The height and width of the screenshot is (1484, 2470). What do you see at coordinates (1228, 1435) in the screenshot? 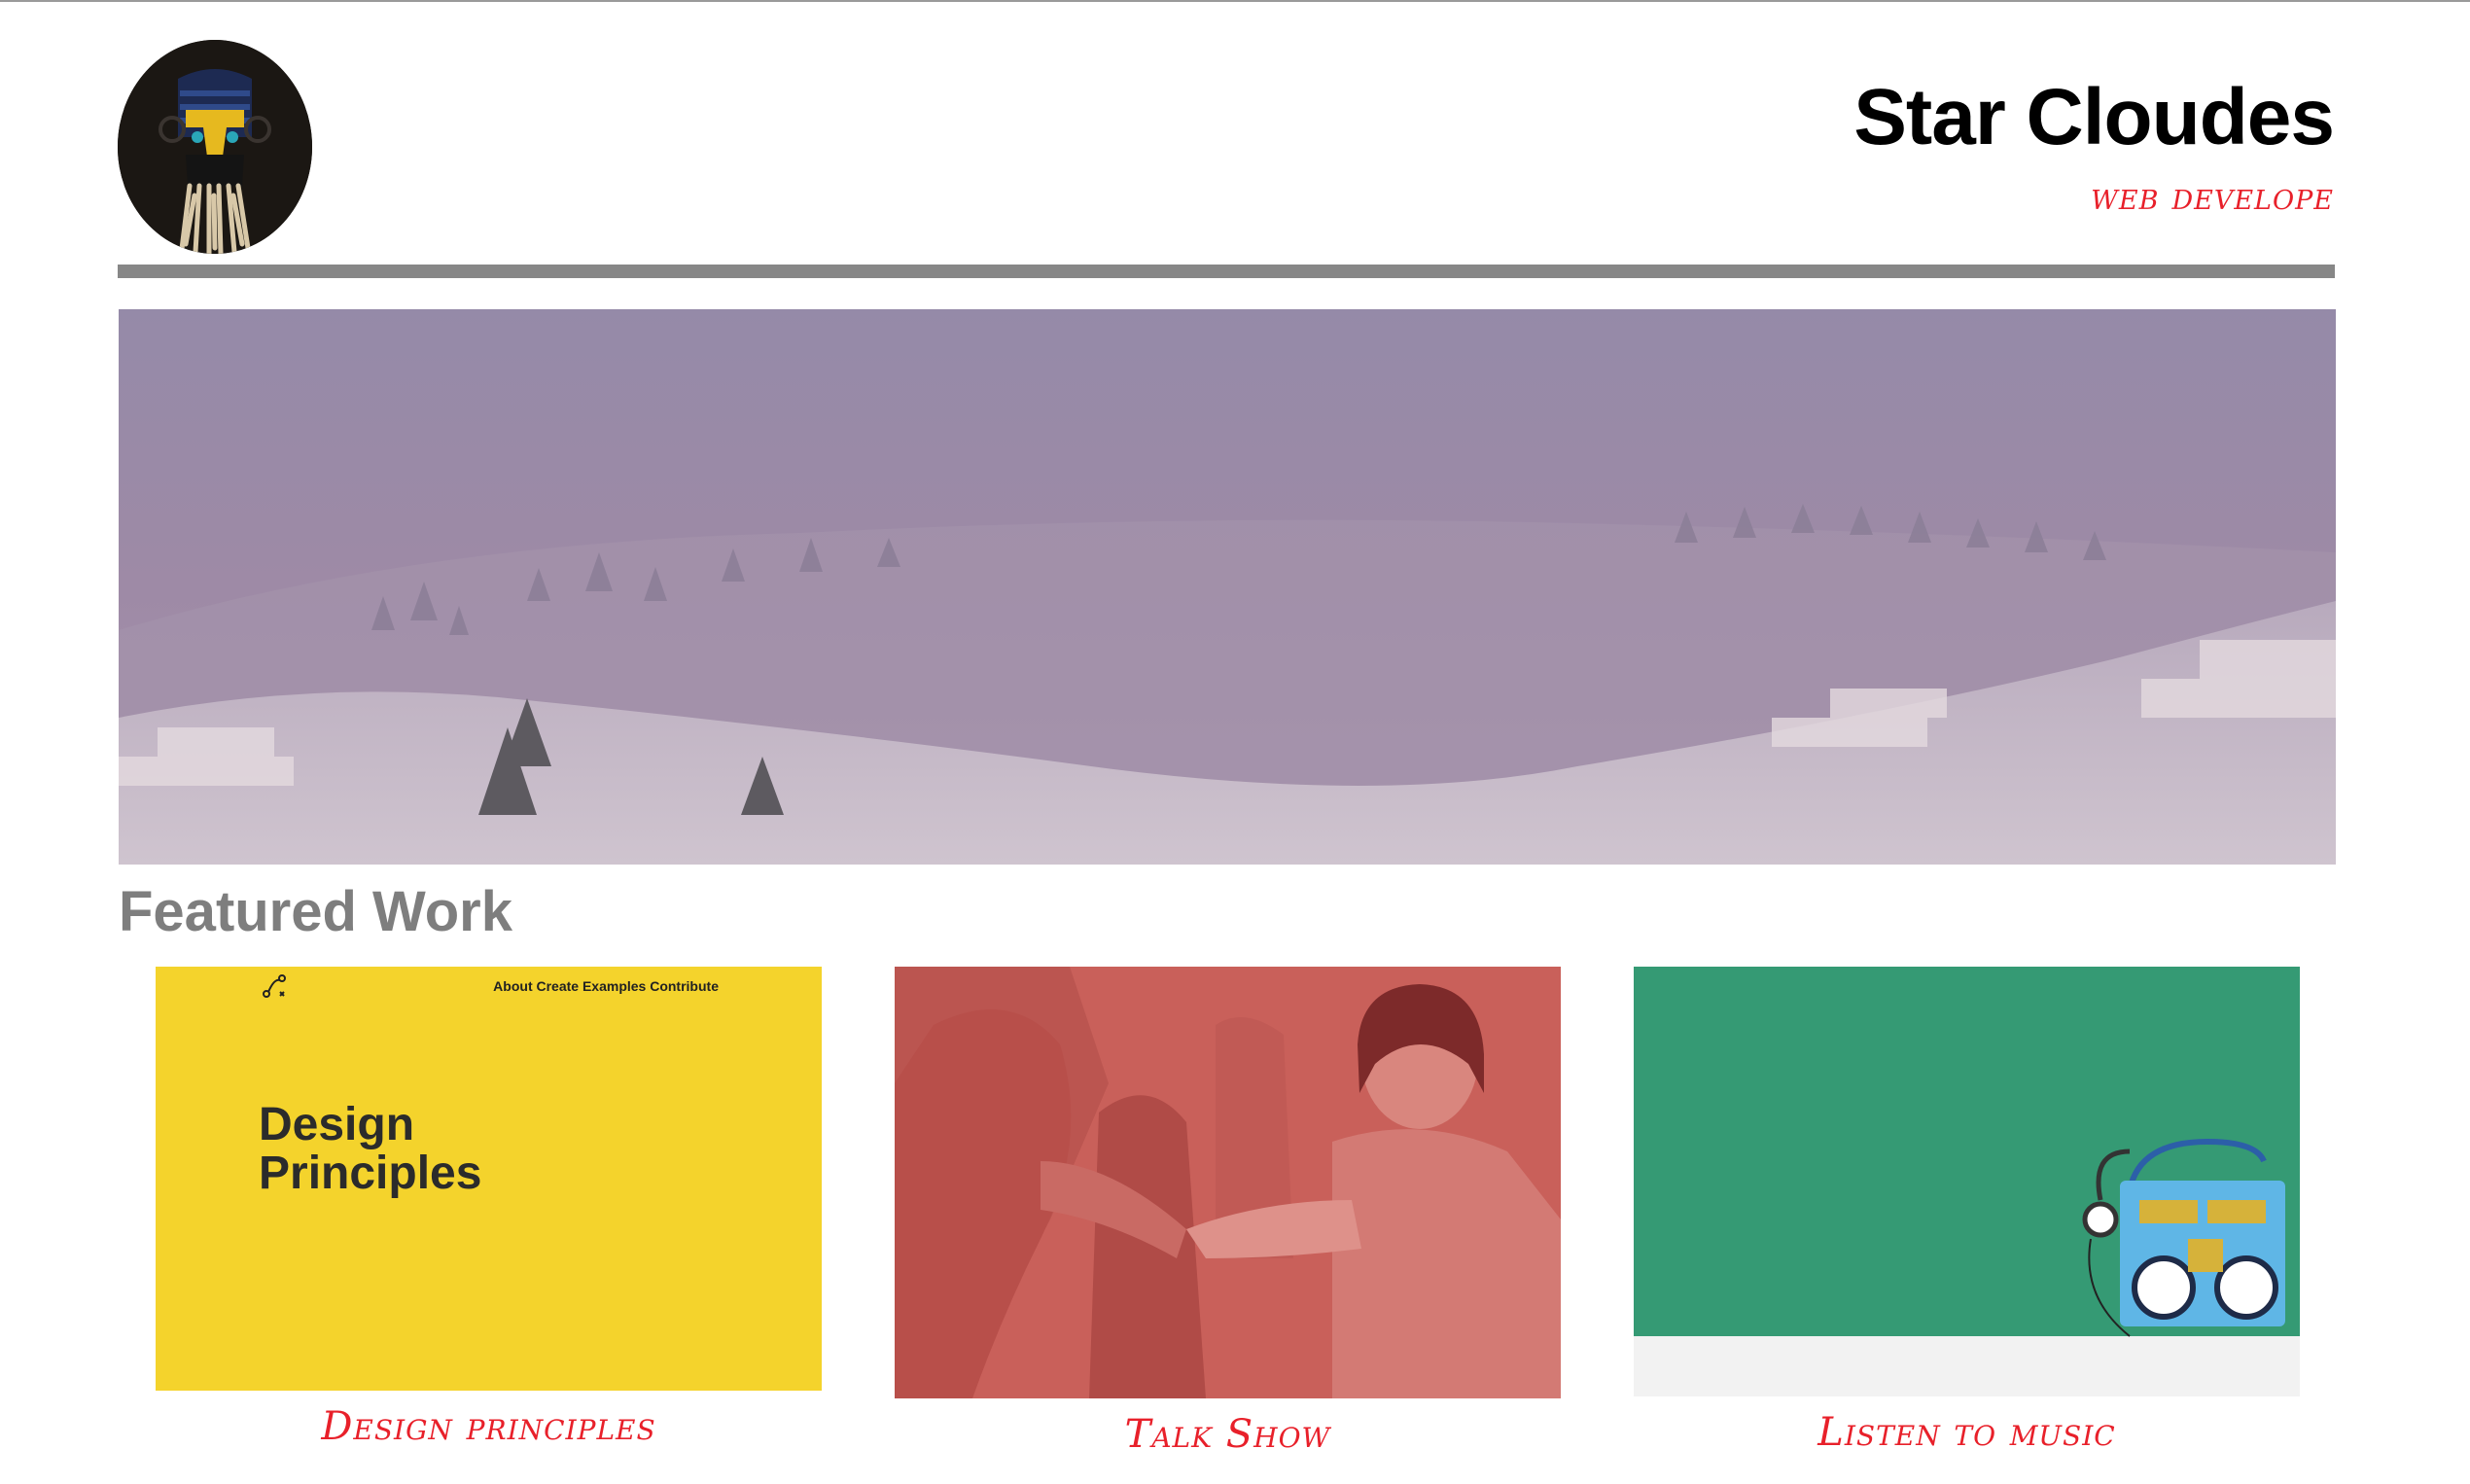
I see `card-caption-talk-show: Talk Show` at bounding box center [1228, 1435].